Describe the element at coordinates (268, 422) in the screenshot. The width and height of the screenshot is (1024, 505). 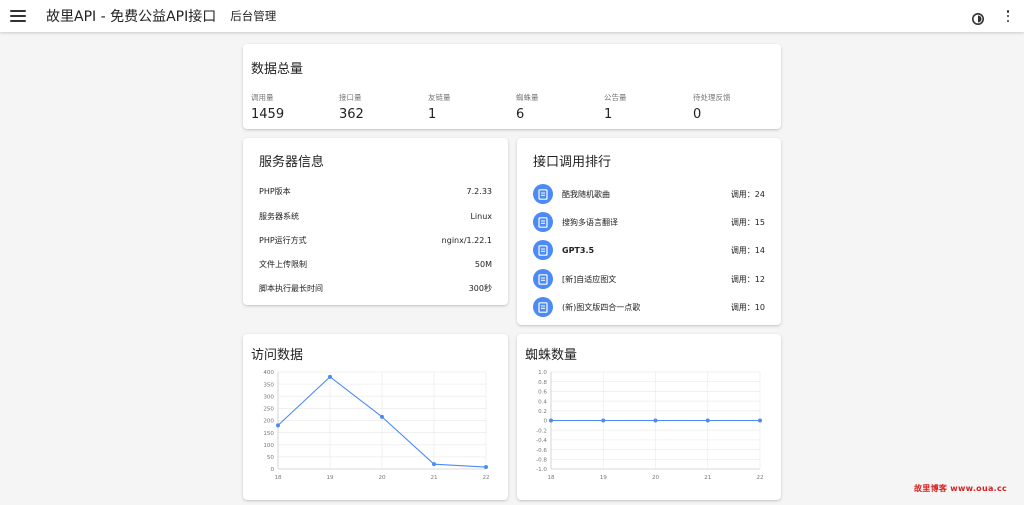
I see `y-tick-label: 200` at that location.